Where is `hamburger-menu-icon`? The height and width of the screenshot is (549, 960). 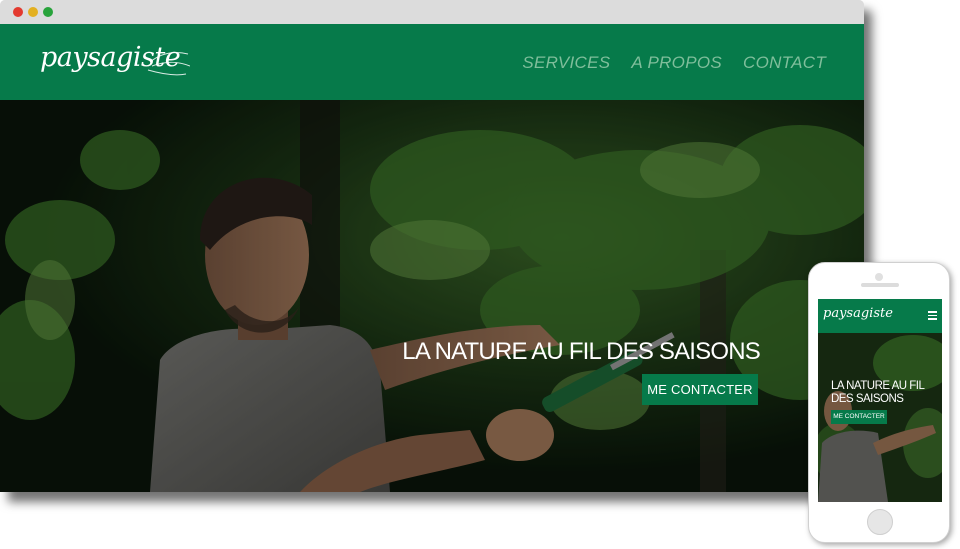
hamburger-menu-icon is located at coordinates (932, 315).